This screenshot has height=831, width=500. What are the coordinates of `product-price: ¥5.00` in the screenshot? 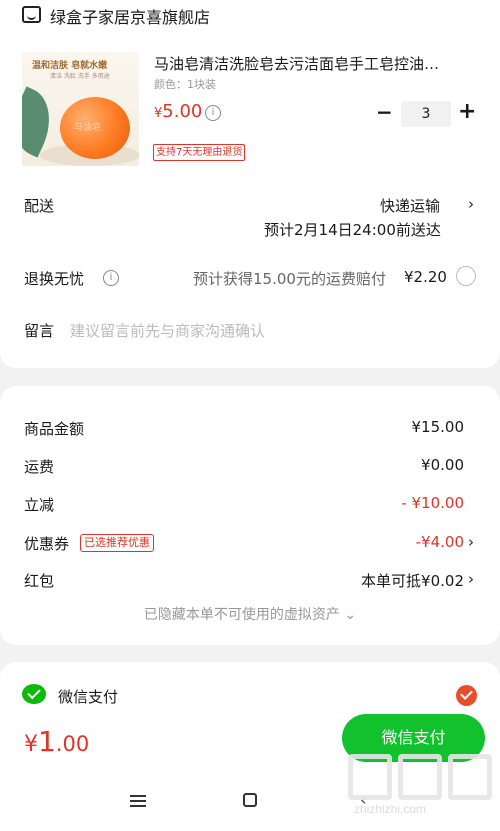 It's located at (178, 111).